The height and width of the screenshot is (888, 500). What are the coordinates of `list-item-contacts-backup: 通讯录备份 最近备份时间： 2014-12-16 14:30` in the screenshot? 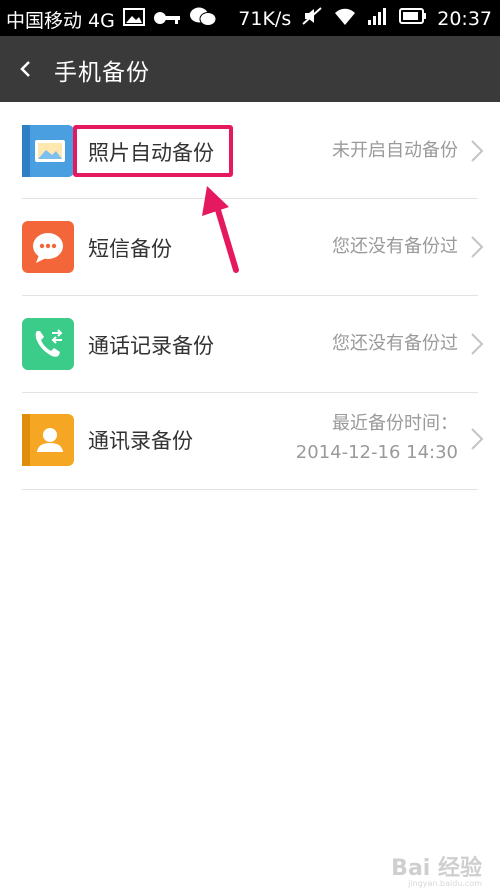 It's located at (250, 441).